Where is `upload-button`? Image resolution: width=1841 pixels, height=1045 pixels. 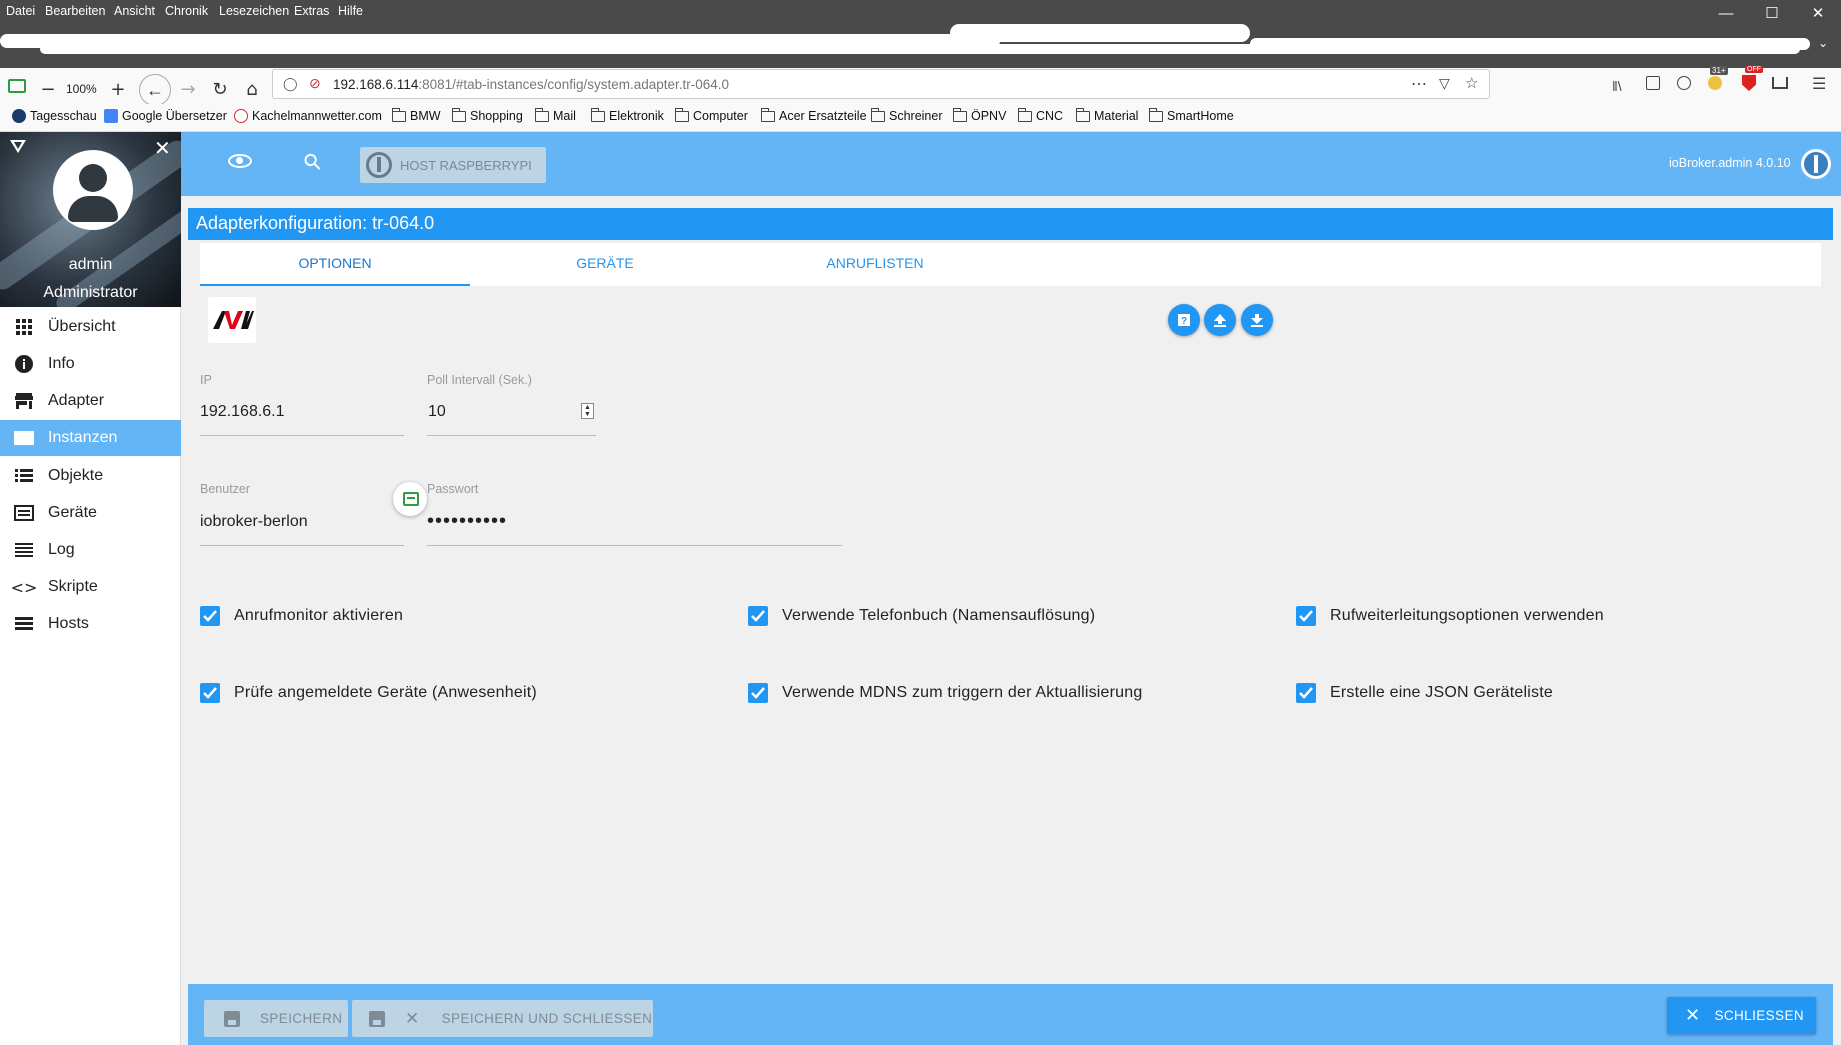
upload-button is located at coordinates (1220, 320).